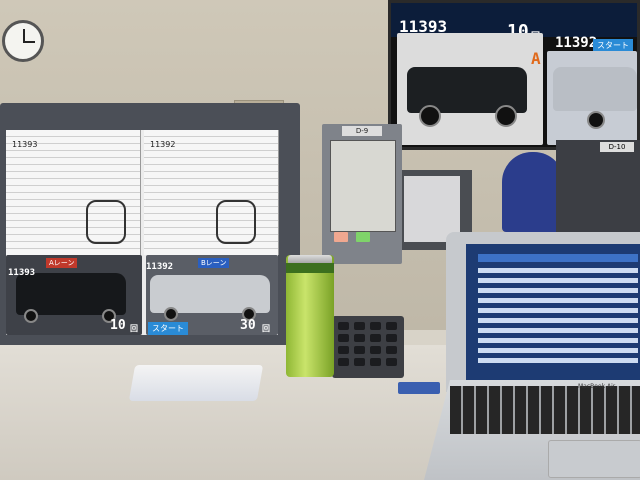 This screenshot has height=480, width=640. I want to click on wall-car-photo-left: A, so click(470, 89).